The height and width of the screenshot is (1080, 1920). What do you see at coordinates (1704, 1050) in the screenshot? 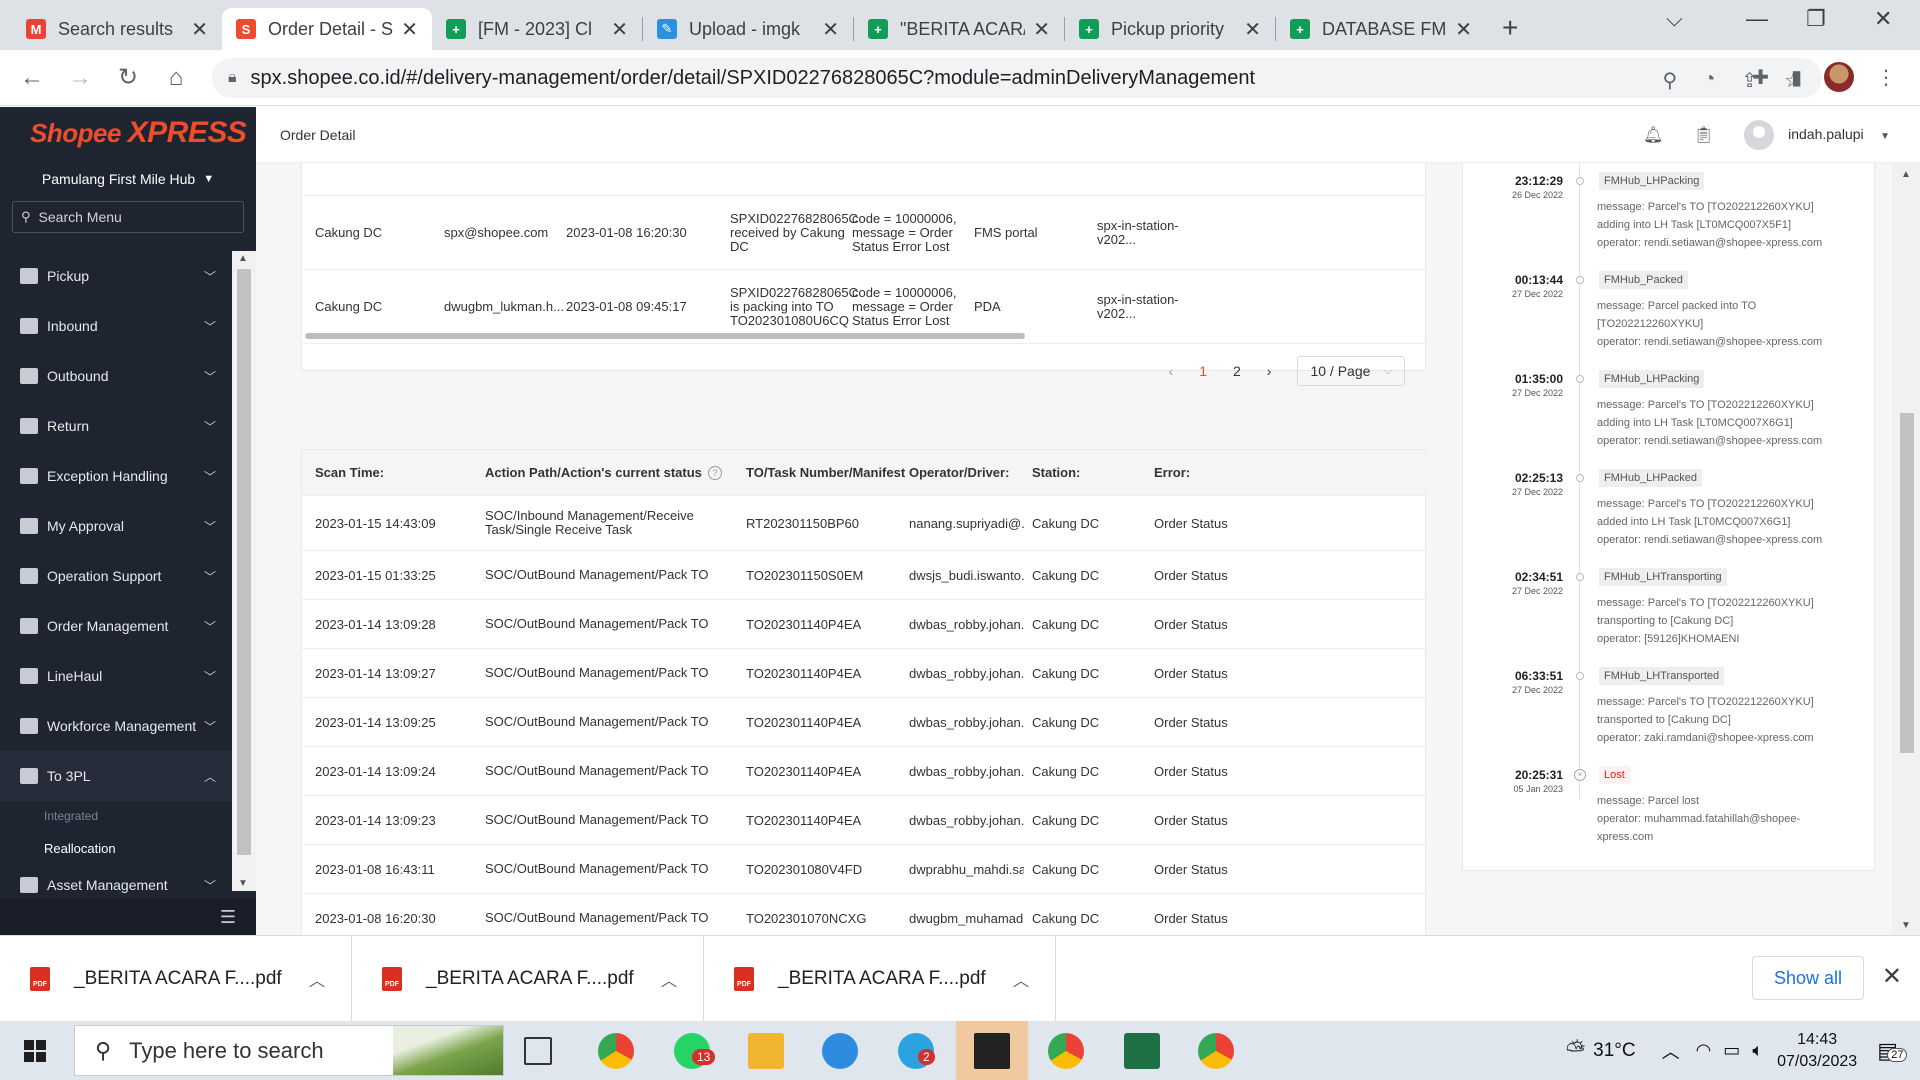
I see `wifi-icon: ◠` at bounding box center [1704, 1050].